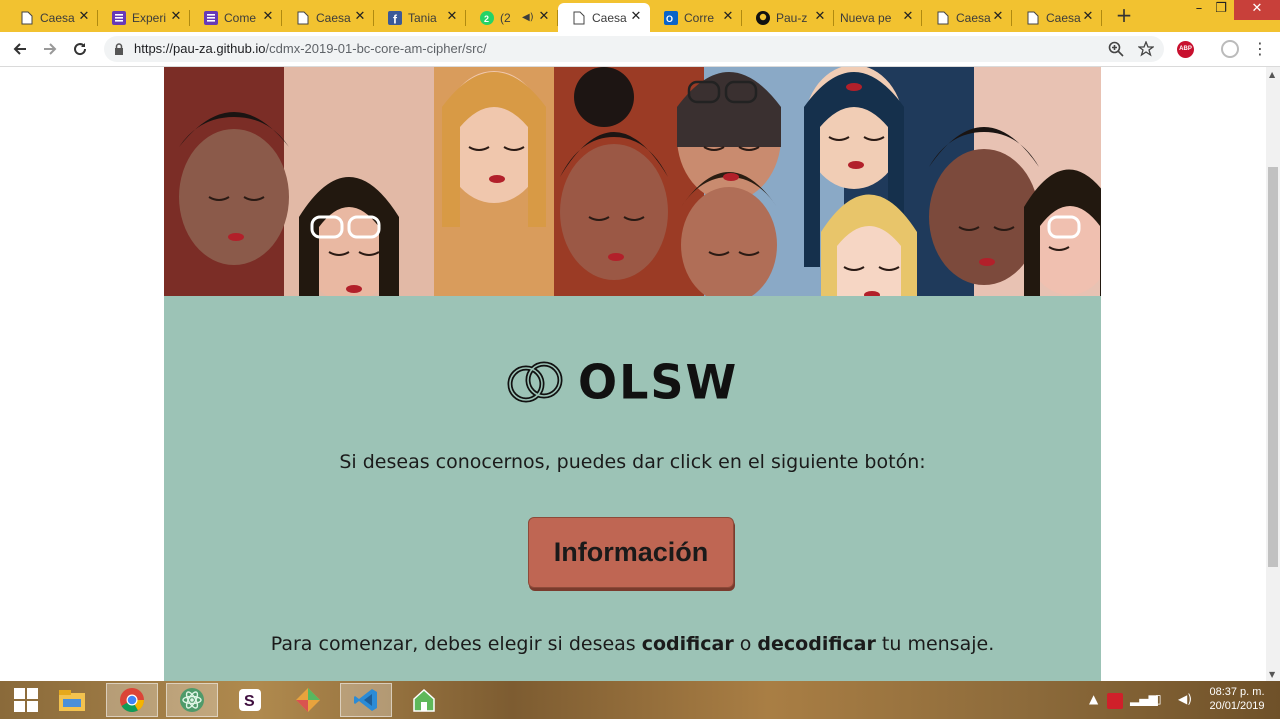 Image resolution: width=1280 pixels, height=719 pixels. I want to click on slack-icon: S, so click(250, 700).